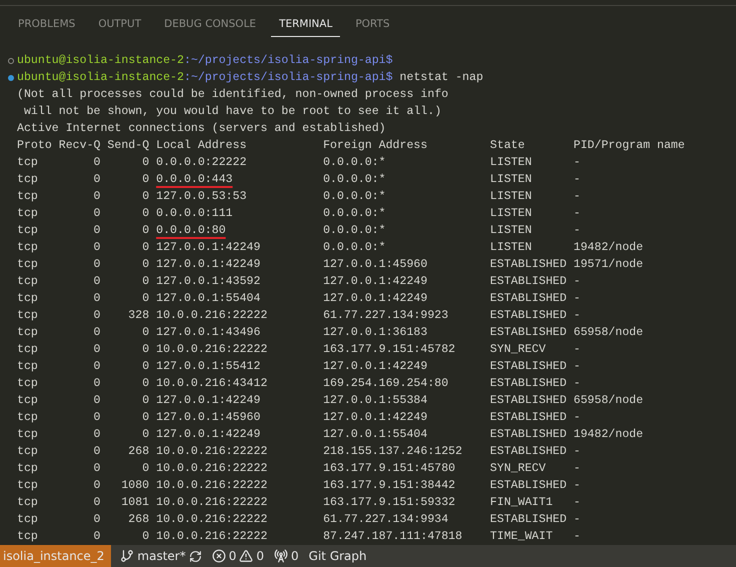 The height and width of the screenshot is (567, 736). Describe the element at coordinates (161, 556) in the screenshot. I see `branch-item: master*` at that location.